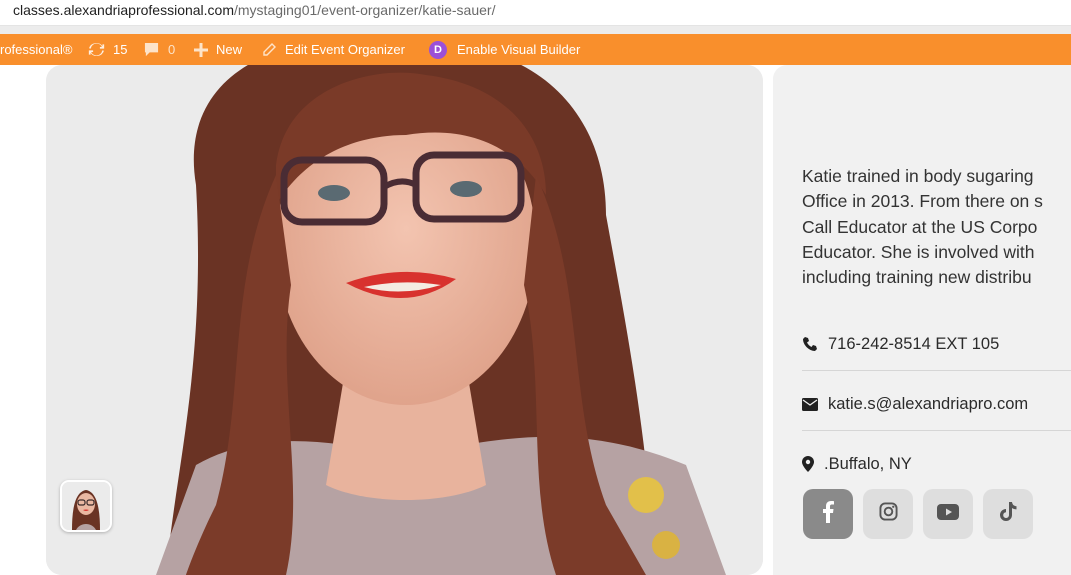  What do you see at coordinates (107, 49) in the screenshot?
I see `admin-updates: 15` at bounding box center [107, 49].